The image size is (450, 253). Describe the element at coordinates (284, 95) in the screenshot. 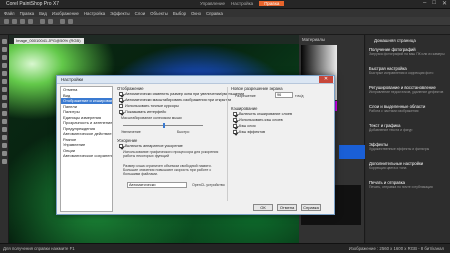

I see `resolution-input: 96` at that location.